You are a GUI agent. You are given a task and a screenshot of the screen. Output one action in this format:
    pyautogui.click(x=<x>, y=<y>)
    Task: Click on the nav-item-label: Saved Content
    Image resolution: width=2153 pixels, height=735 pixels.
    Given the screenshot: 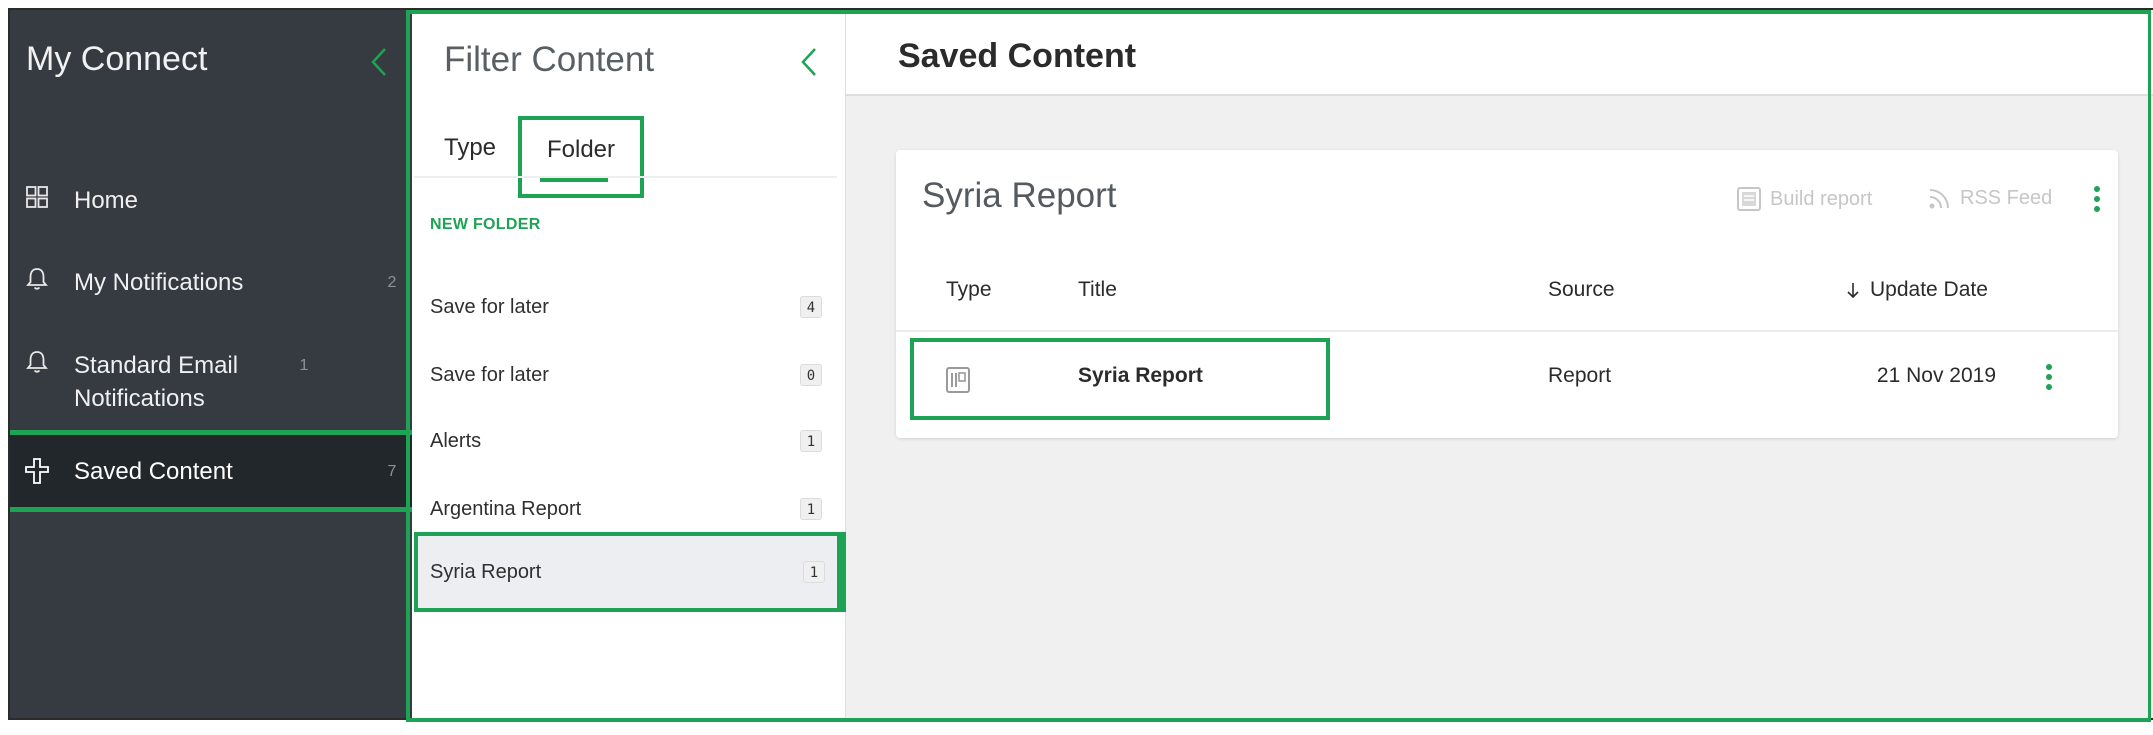 What is the action you would take?
    pyautogui.click(x=153, y=471)
    